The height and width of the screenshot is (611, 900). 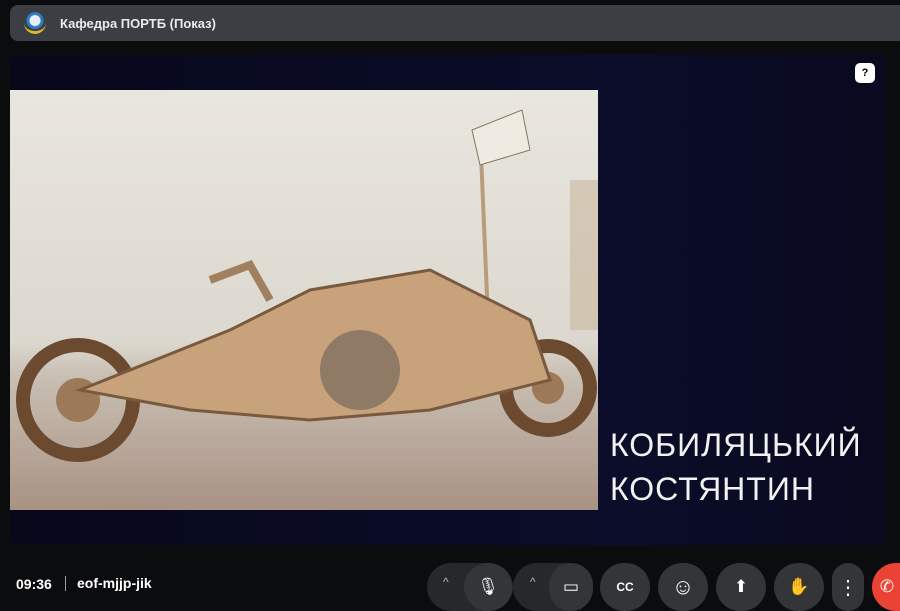 I want to click on meeting-code: eof-mjjp-jik, so click(x=114, y=583).